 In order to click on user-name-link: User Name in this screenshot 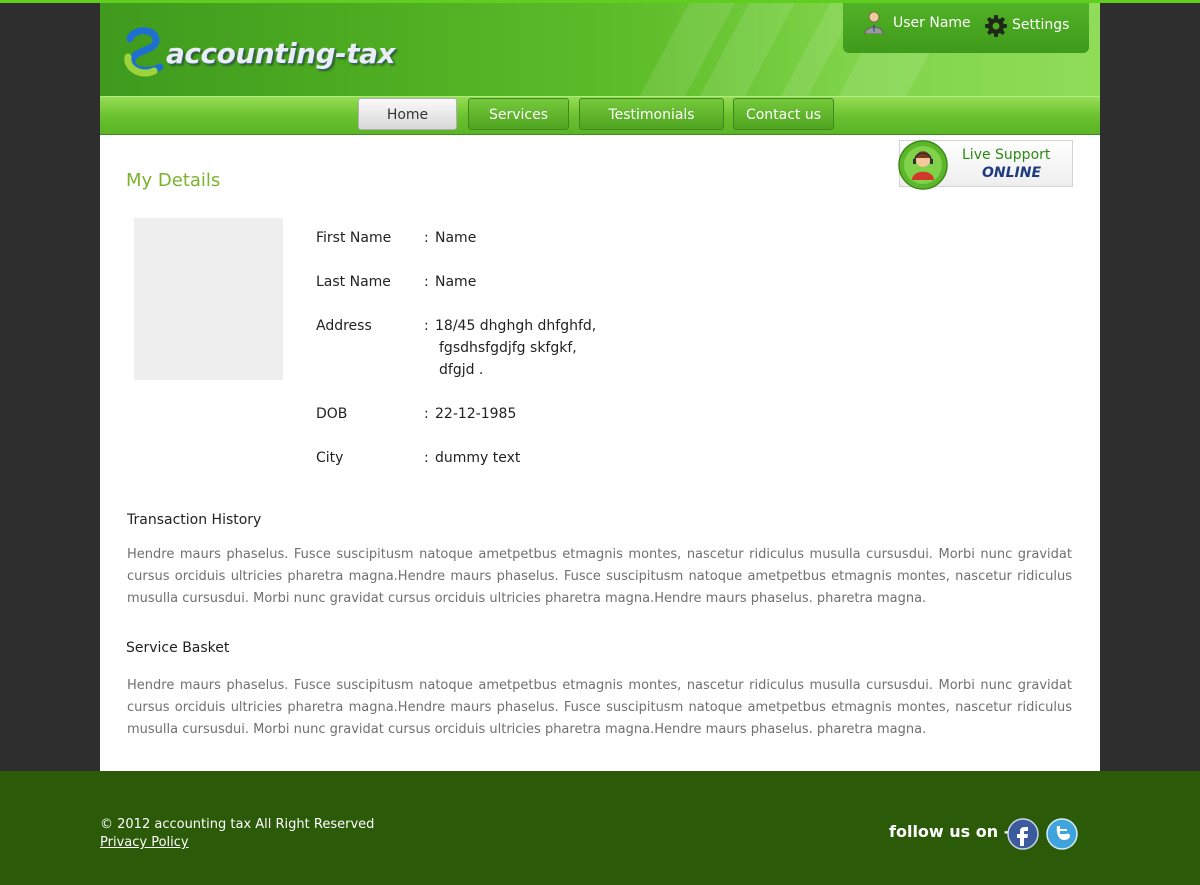, I will do `click(932, 23)`.